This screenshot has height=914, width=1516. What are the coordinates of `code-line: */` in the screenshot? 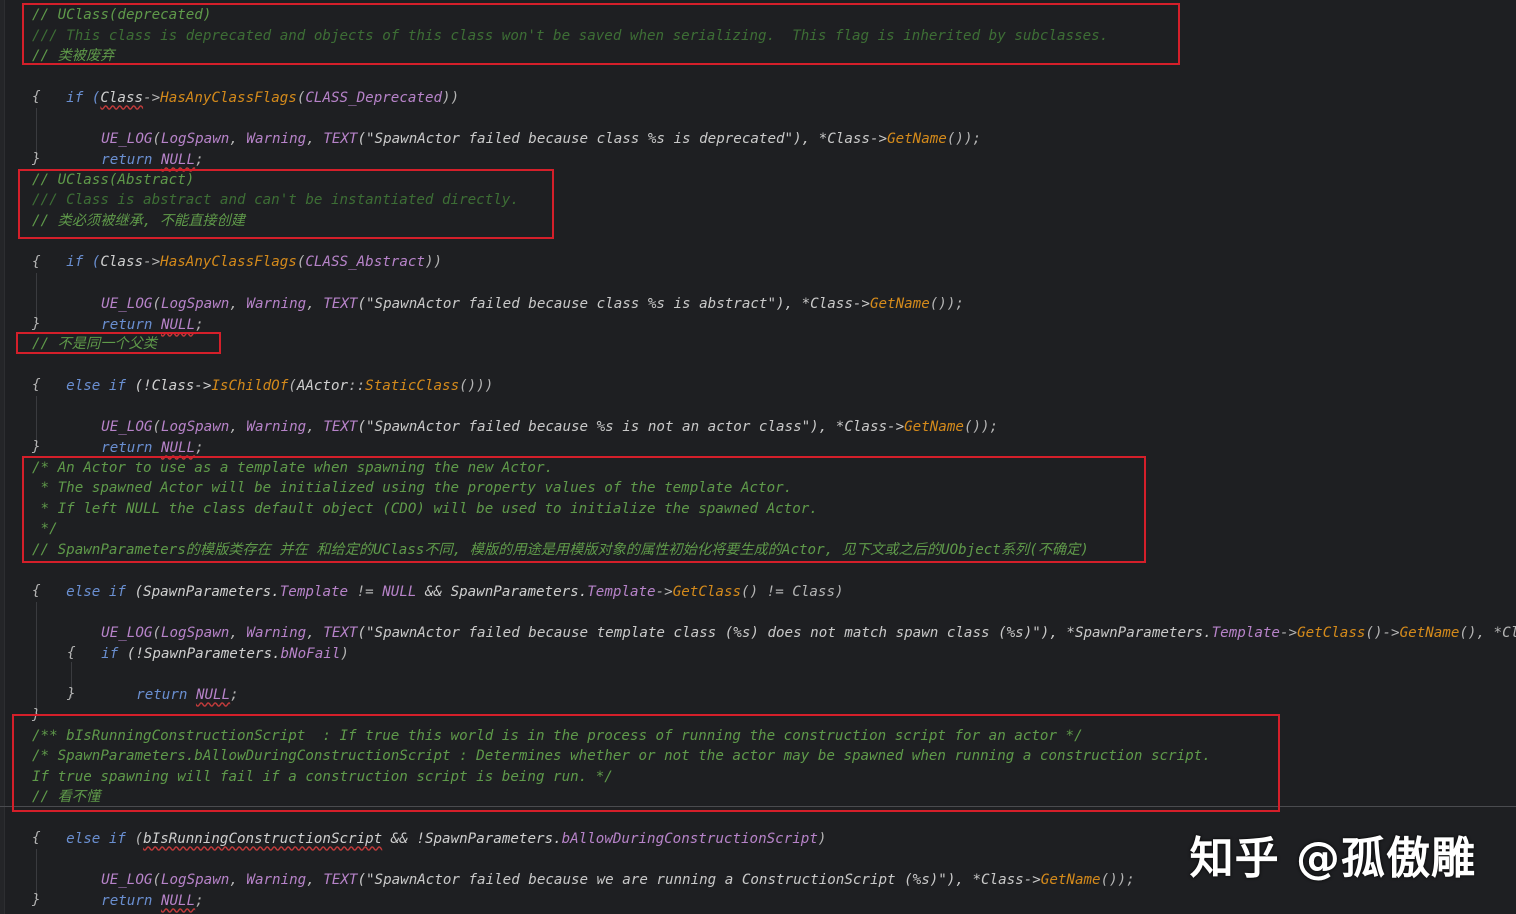 It's located at (45, 529).